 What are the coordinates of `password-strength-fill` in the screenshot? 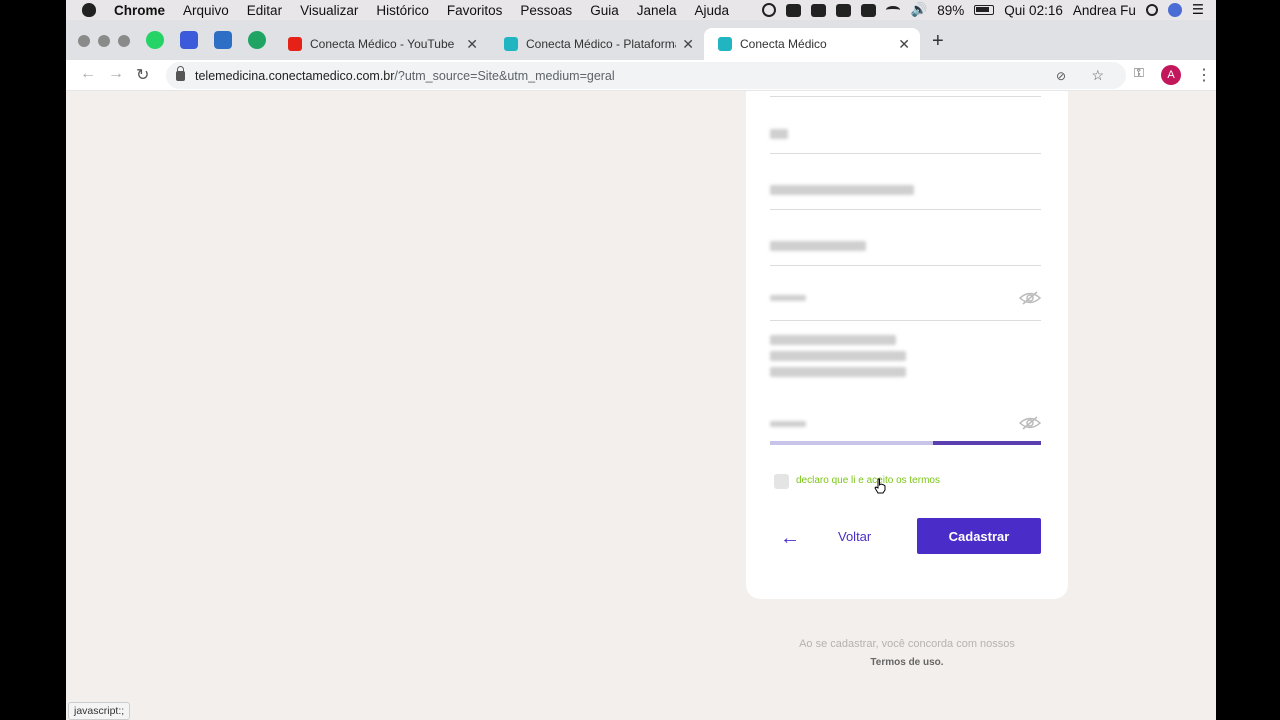 It's located at (851, 443).